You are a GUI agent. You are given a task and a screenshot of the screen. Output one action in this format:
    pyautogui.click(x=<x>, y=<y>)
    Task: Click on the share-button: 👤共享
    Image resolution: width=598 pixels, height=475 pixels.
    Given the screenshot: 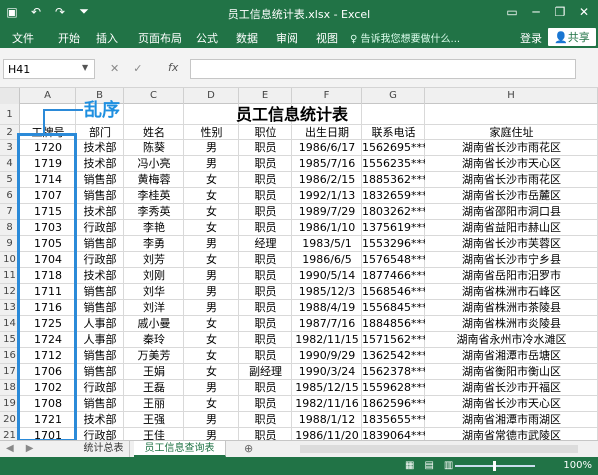 What is the action you would take?
    pyautogui.click(x=572, y=37)
    